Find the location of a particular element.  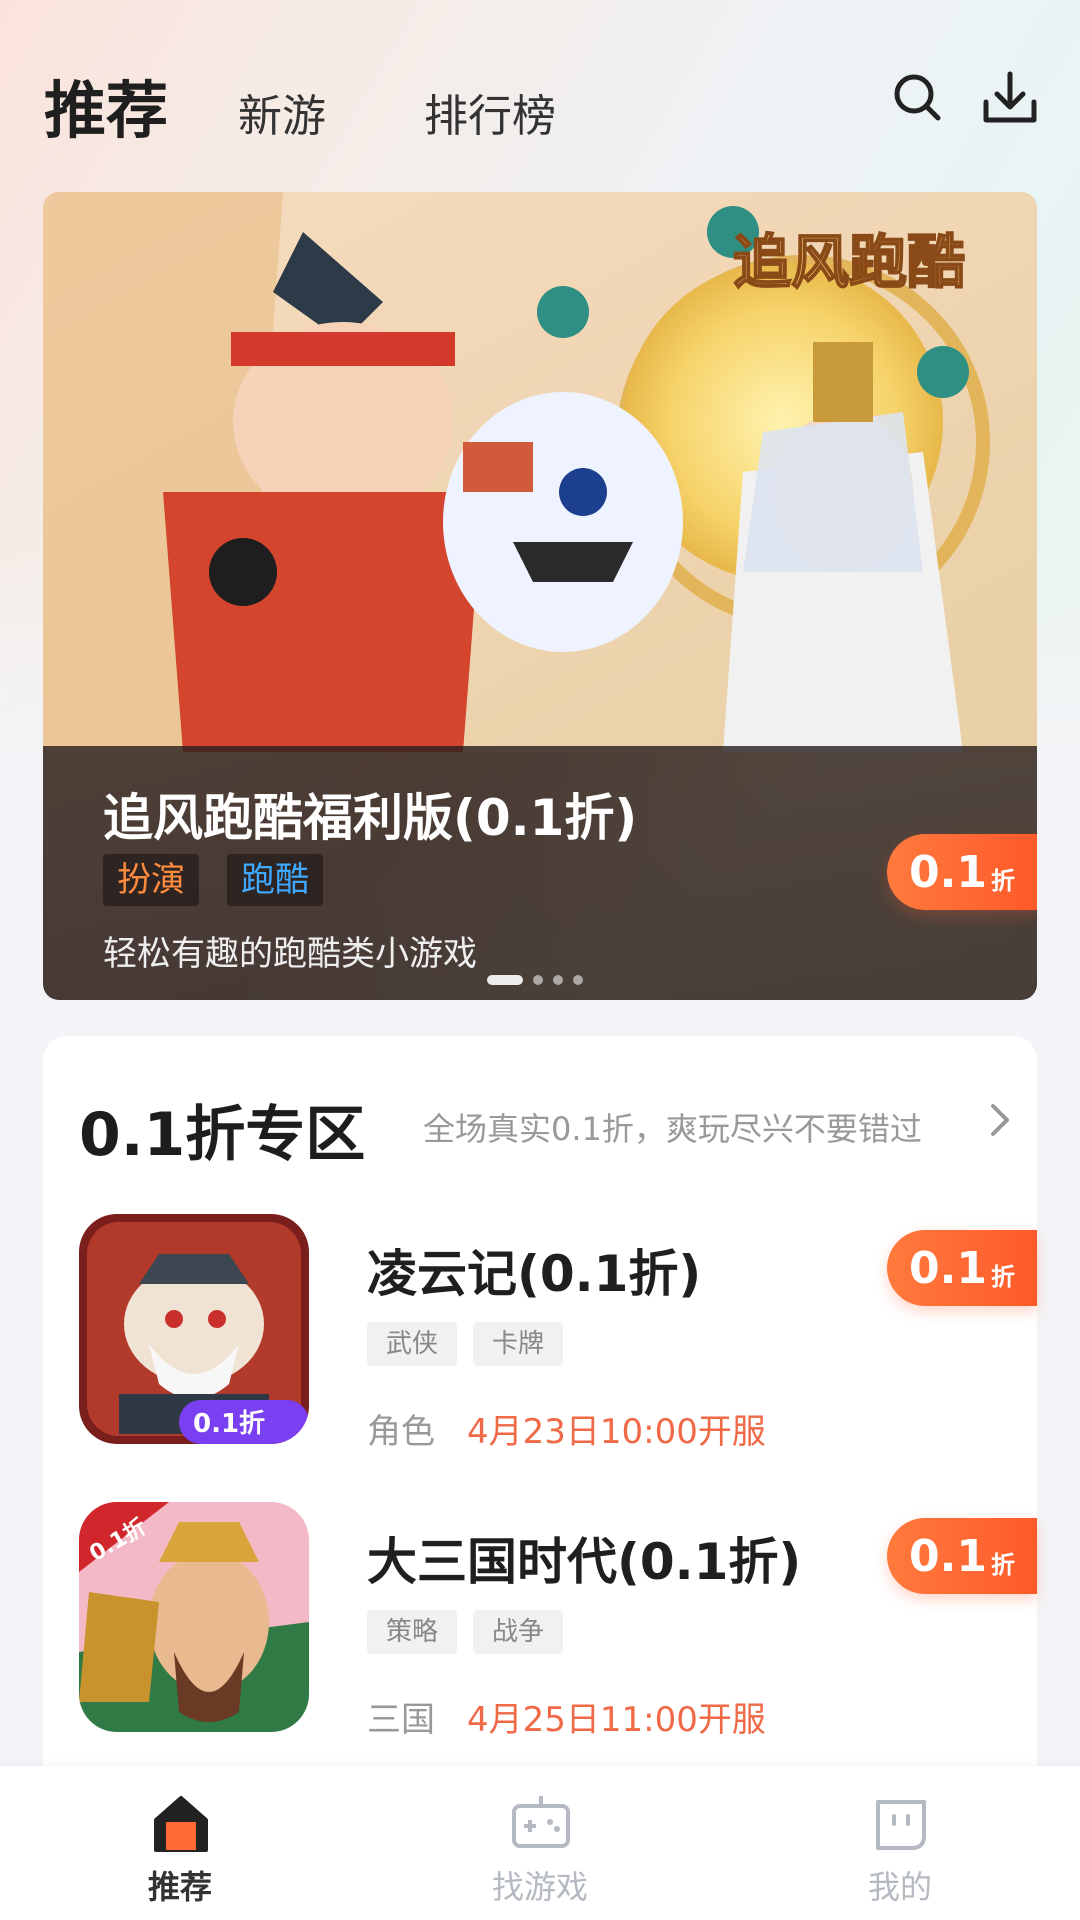

tab-recommend: 推荐 is located at coordinates (106, 105).